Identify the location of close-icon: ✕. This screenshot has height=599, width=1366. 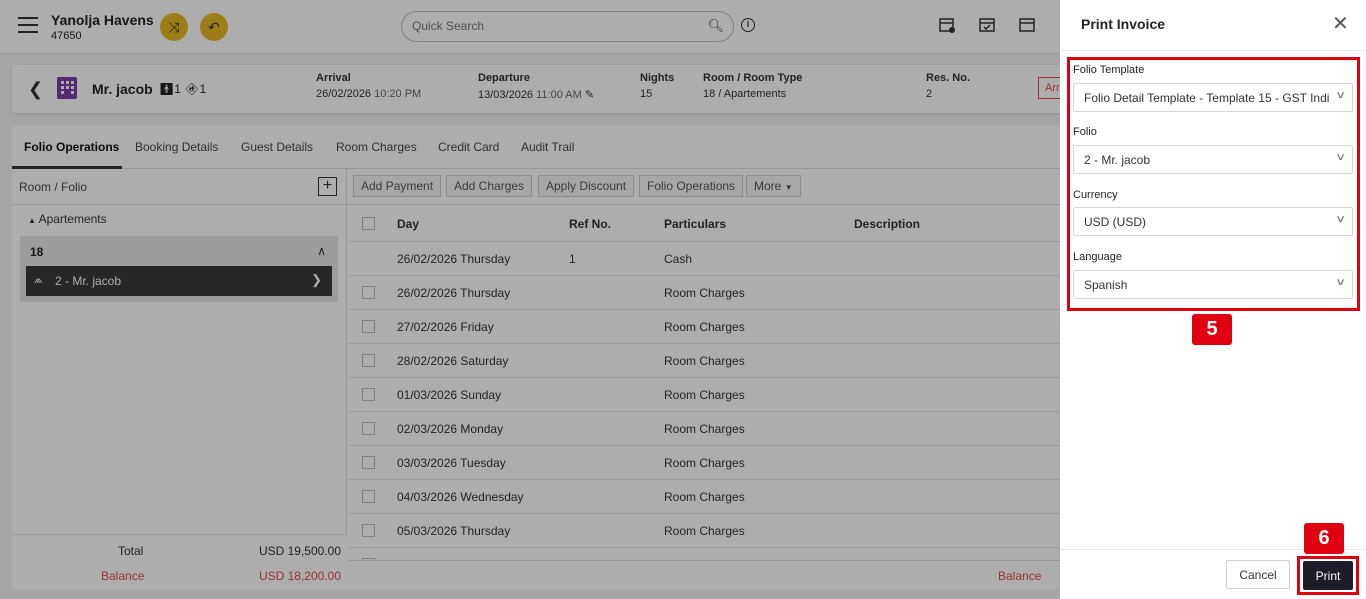
(1340, 24).